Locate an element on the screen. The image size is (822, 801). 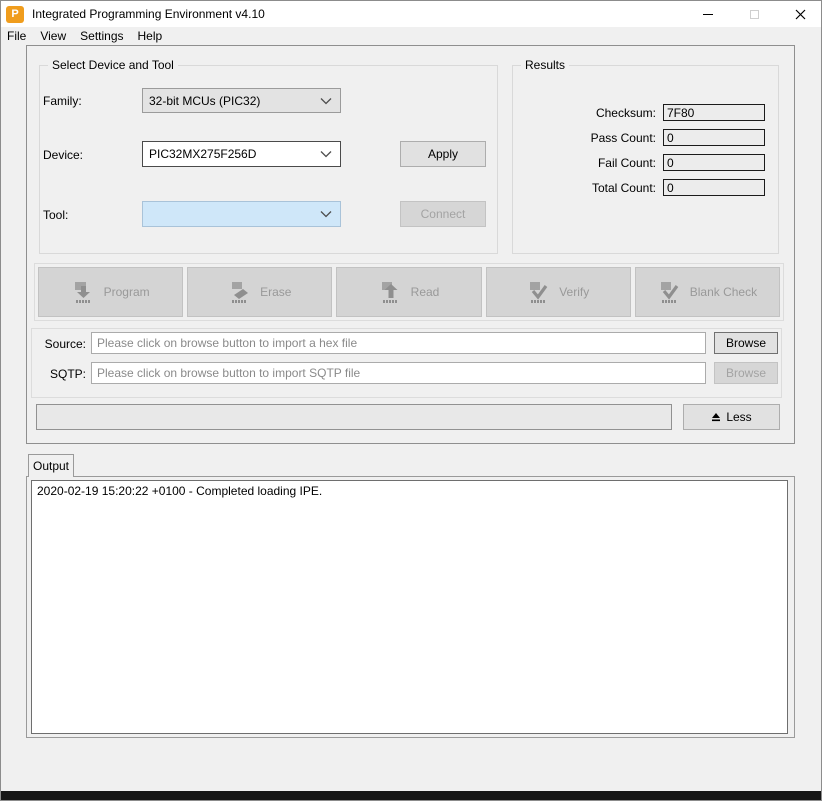
window-title: Integrated Programming Environment v4.10 is located at coordinates (148, 14).